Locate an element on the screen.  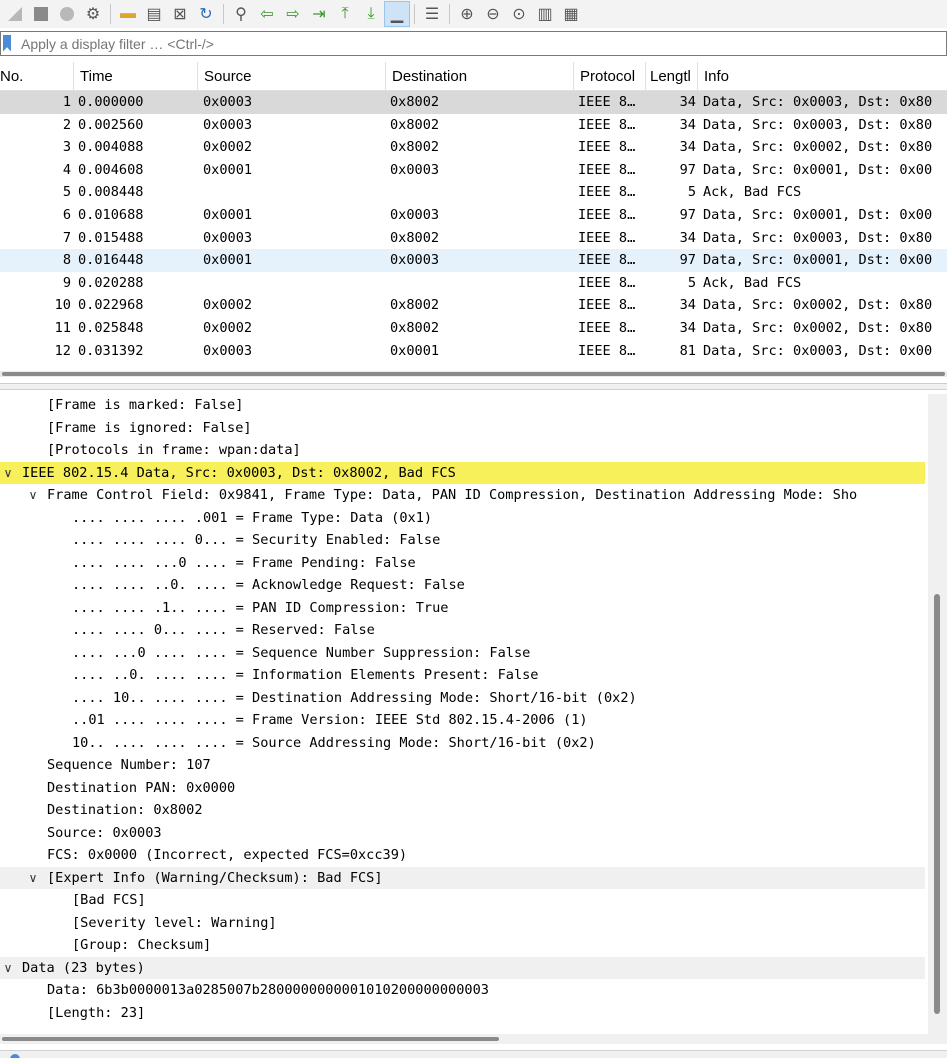
detail-line: [Frame is ignored: False] is located at coordinates (462, 428).